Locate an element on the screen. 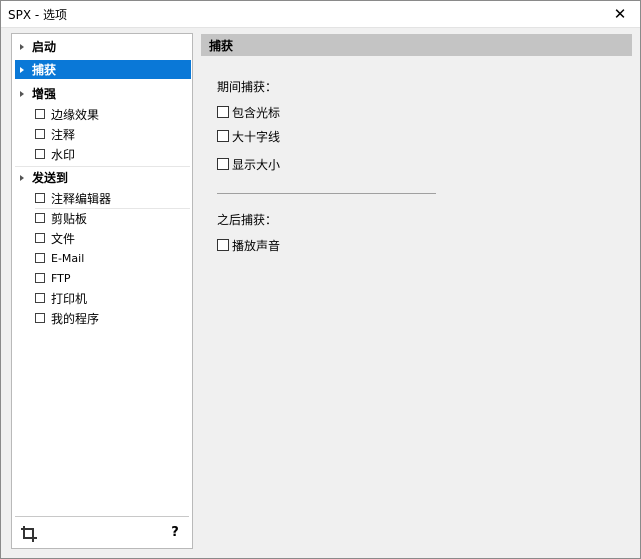 The width and height of the screenshot is (641, 559). close-icon: ✕ is located at coordinates (620, 14).